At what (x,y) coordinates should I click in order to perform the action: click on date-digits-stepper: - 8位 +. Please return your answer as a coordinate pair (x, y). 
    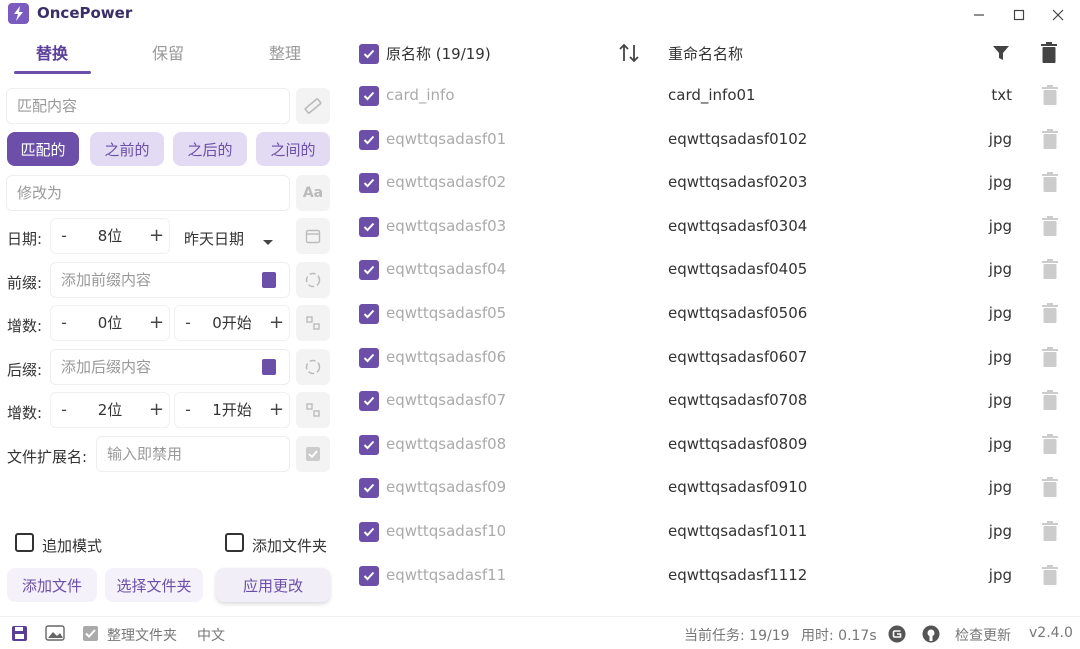
    Looking at the image, I should click on (110, 236).